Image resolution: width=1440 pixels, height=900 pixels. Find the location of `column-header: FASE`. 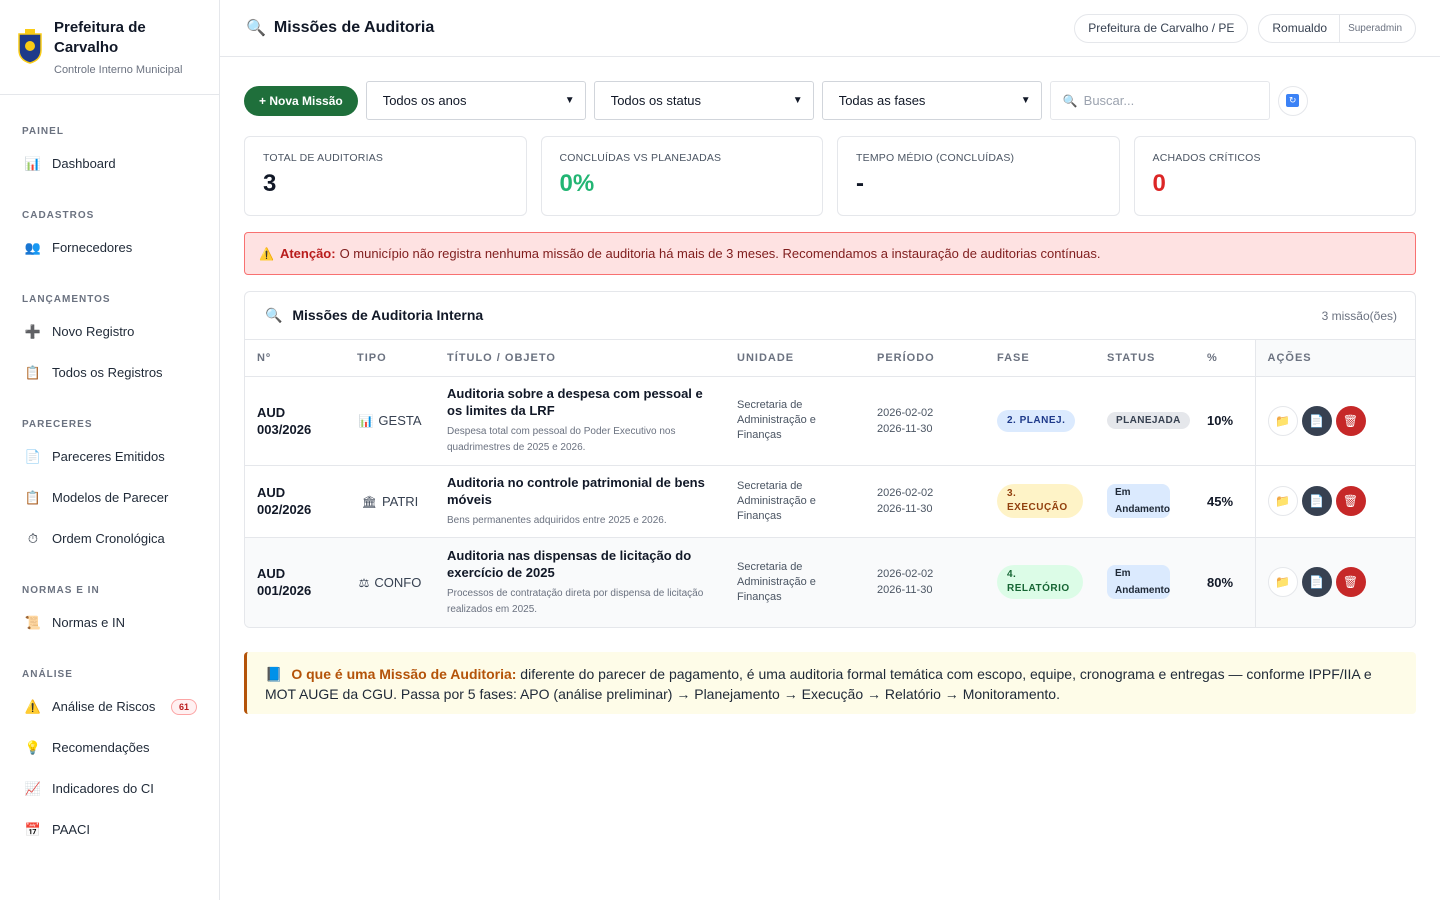

column-header: FASE is located at coordinates (1040, 358).